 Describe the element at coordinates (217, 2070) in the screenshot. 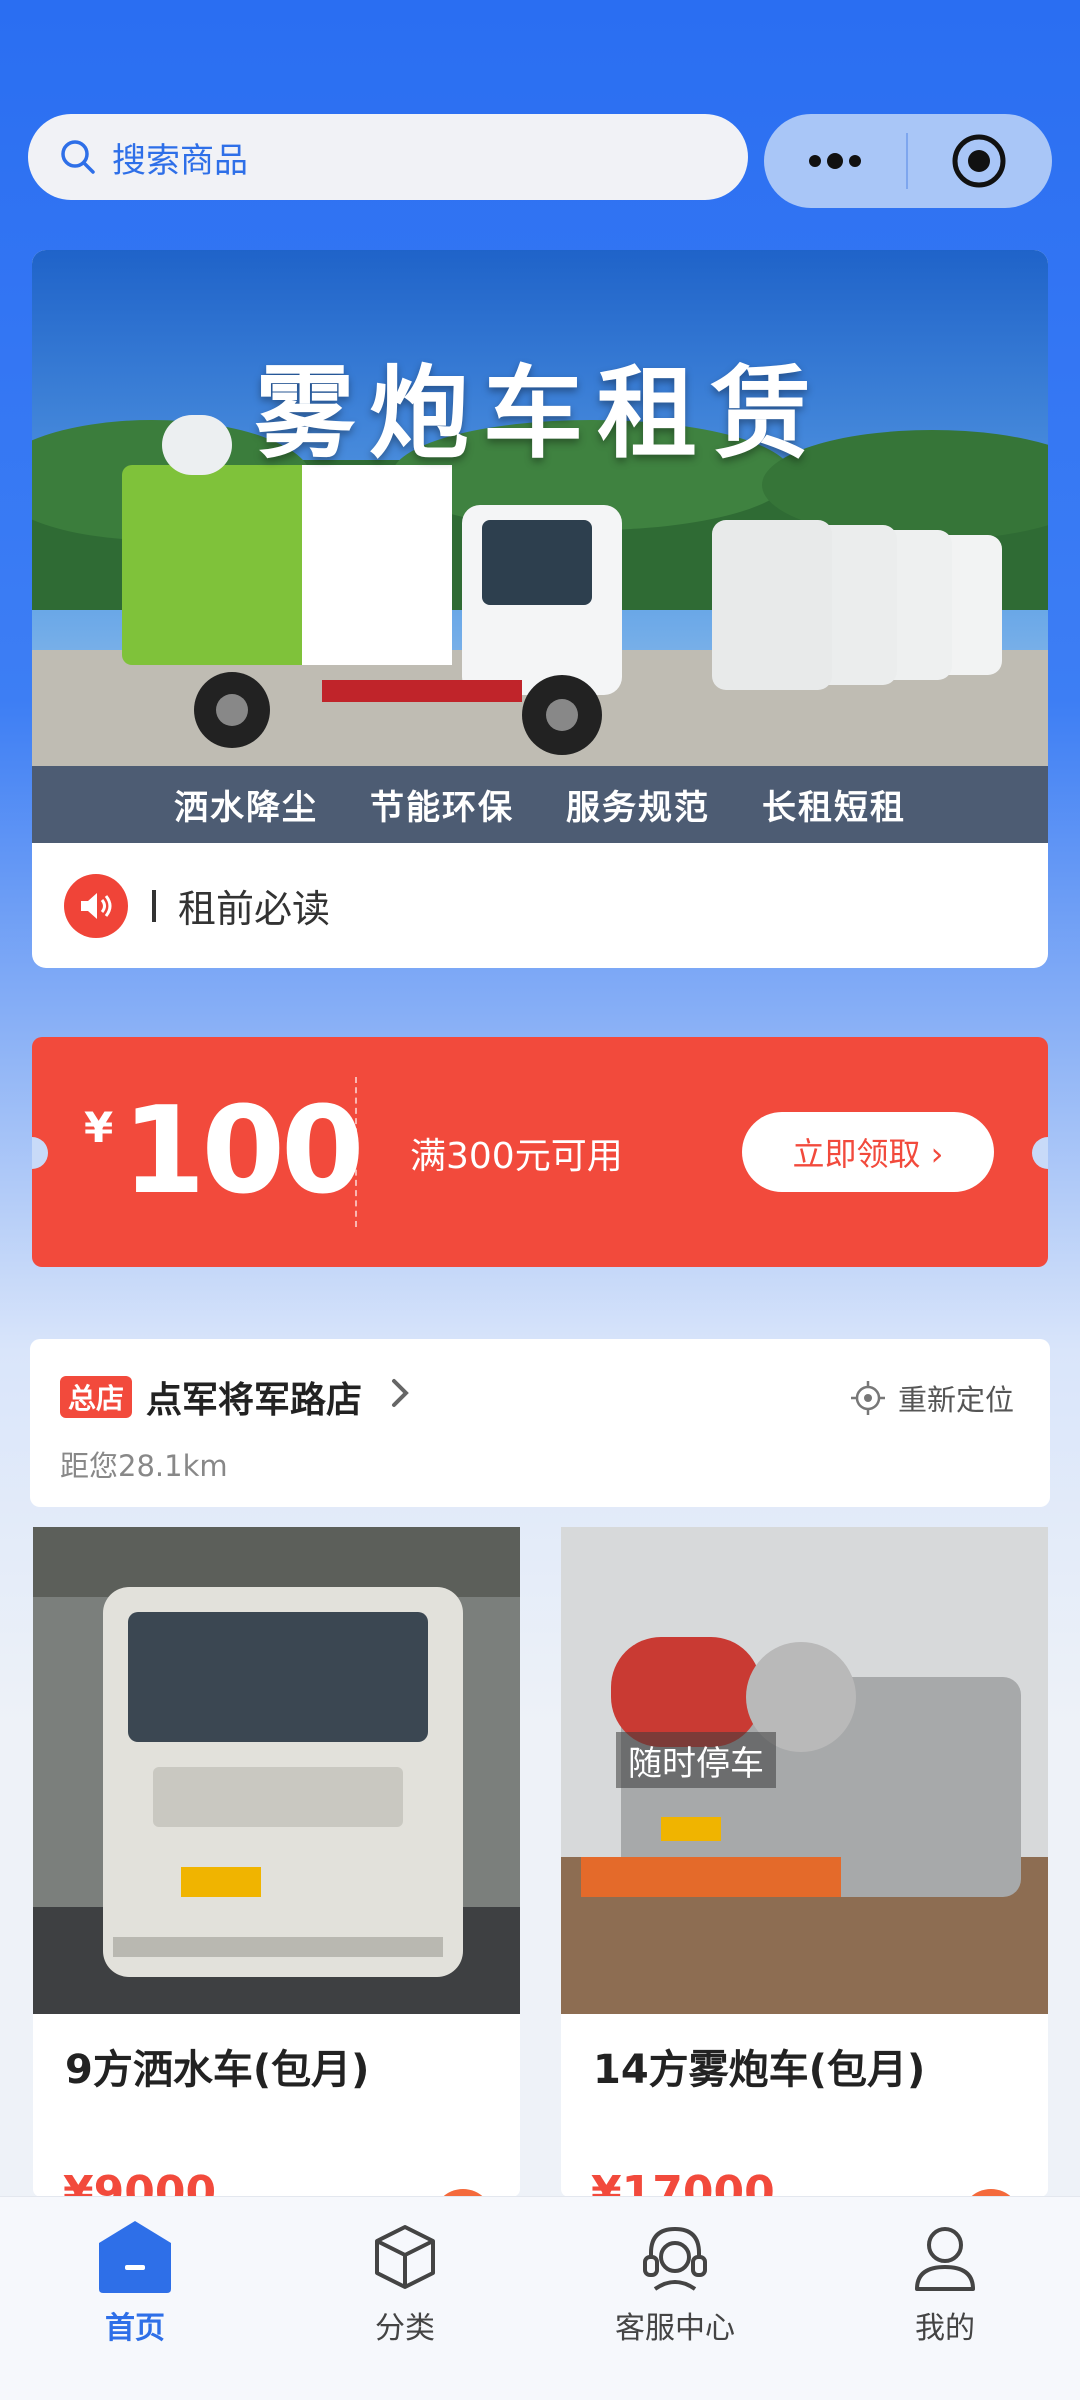

I see `product-title: 9方洒水车(包月)` at that location.